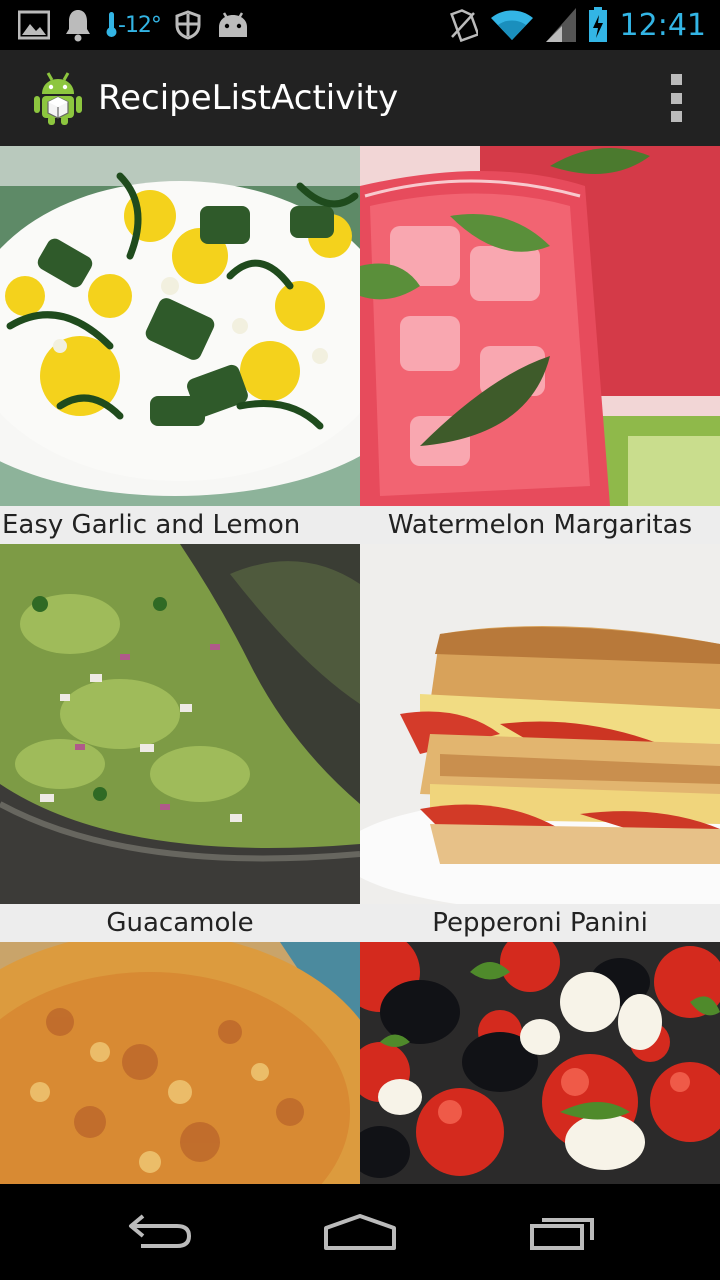 This screenshot has height=1280, width=720. What do you see at coordinates (233, 25) in the screenshot?
I see `android-notification-icon` at bounding box center [233, 25].